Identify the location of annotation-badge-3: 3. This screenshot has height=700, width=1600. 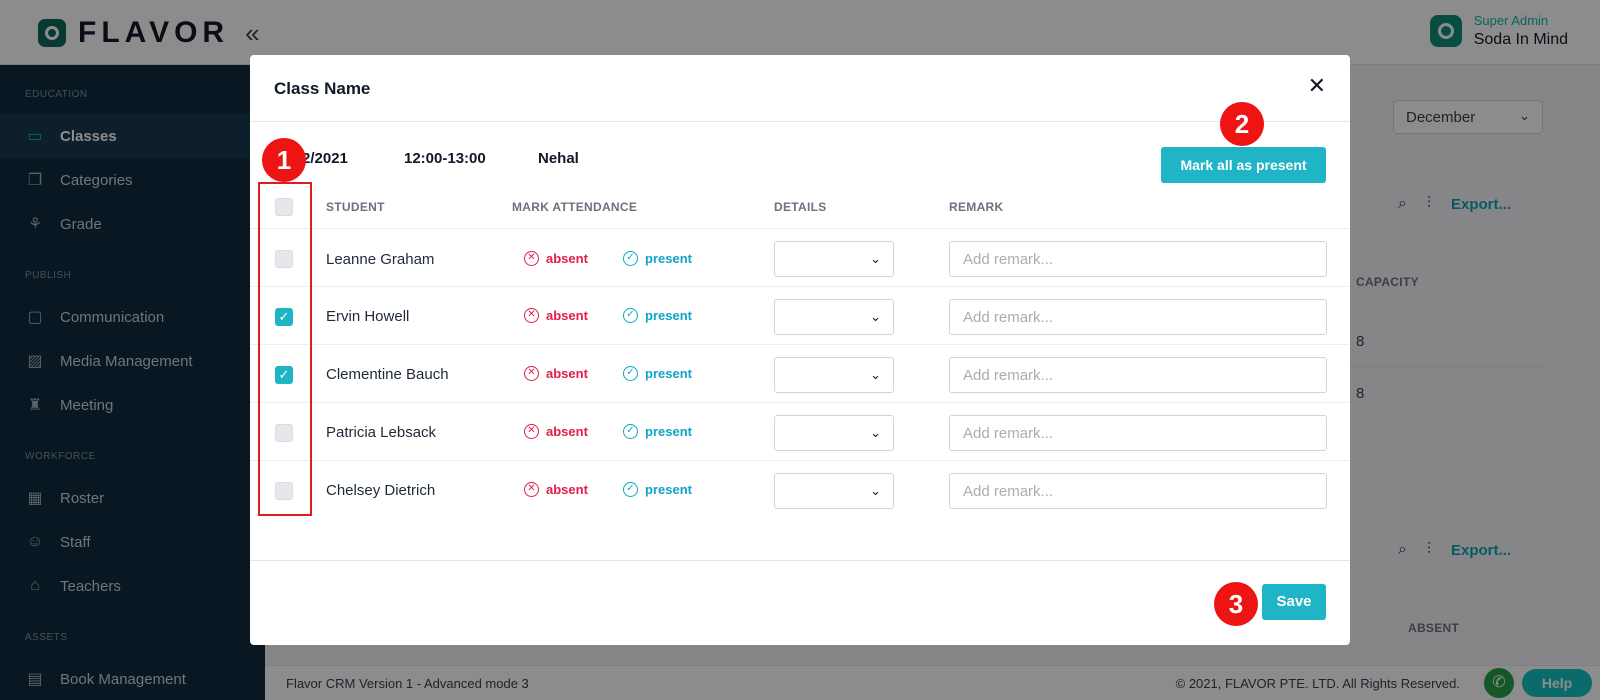
(1236, 604).